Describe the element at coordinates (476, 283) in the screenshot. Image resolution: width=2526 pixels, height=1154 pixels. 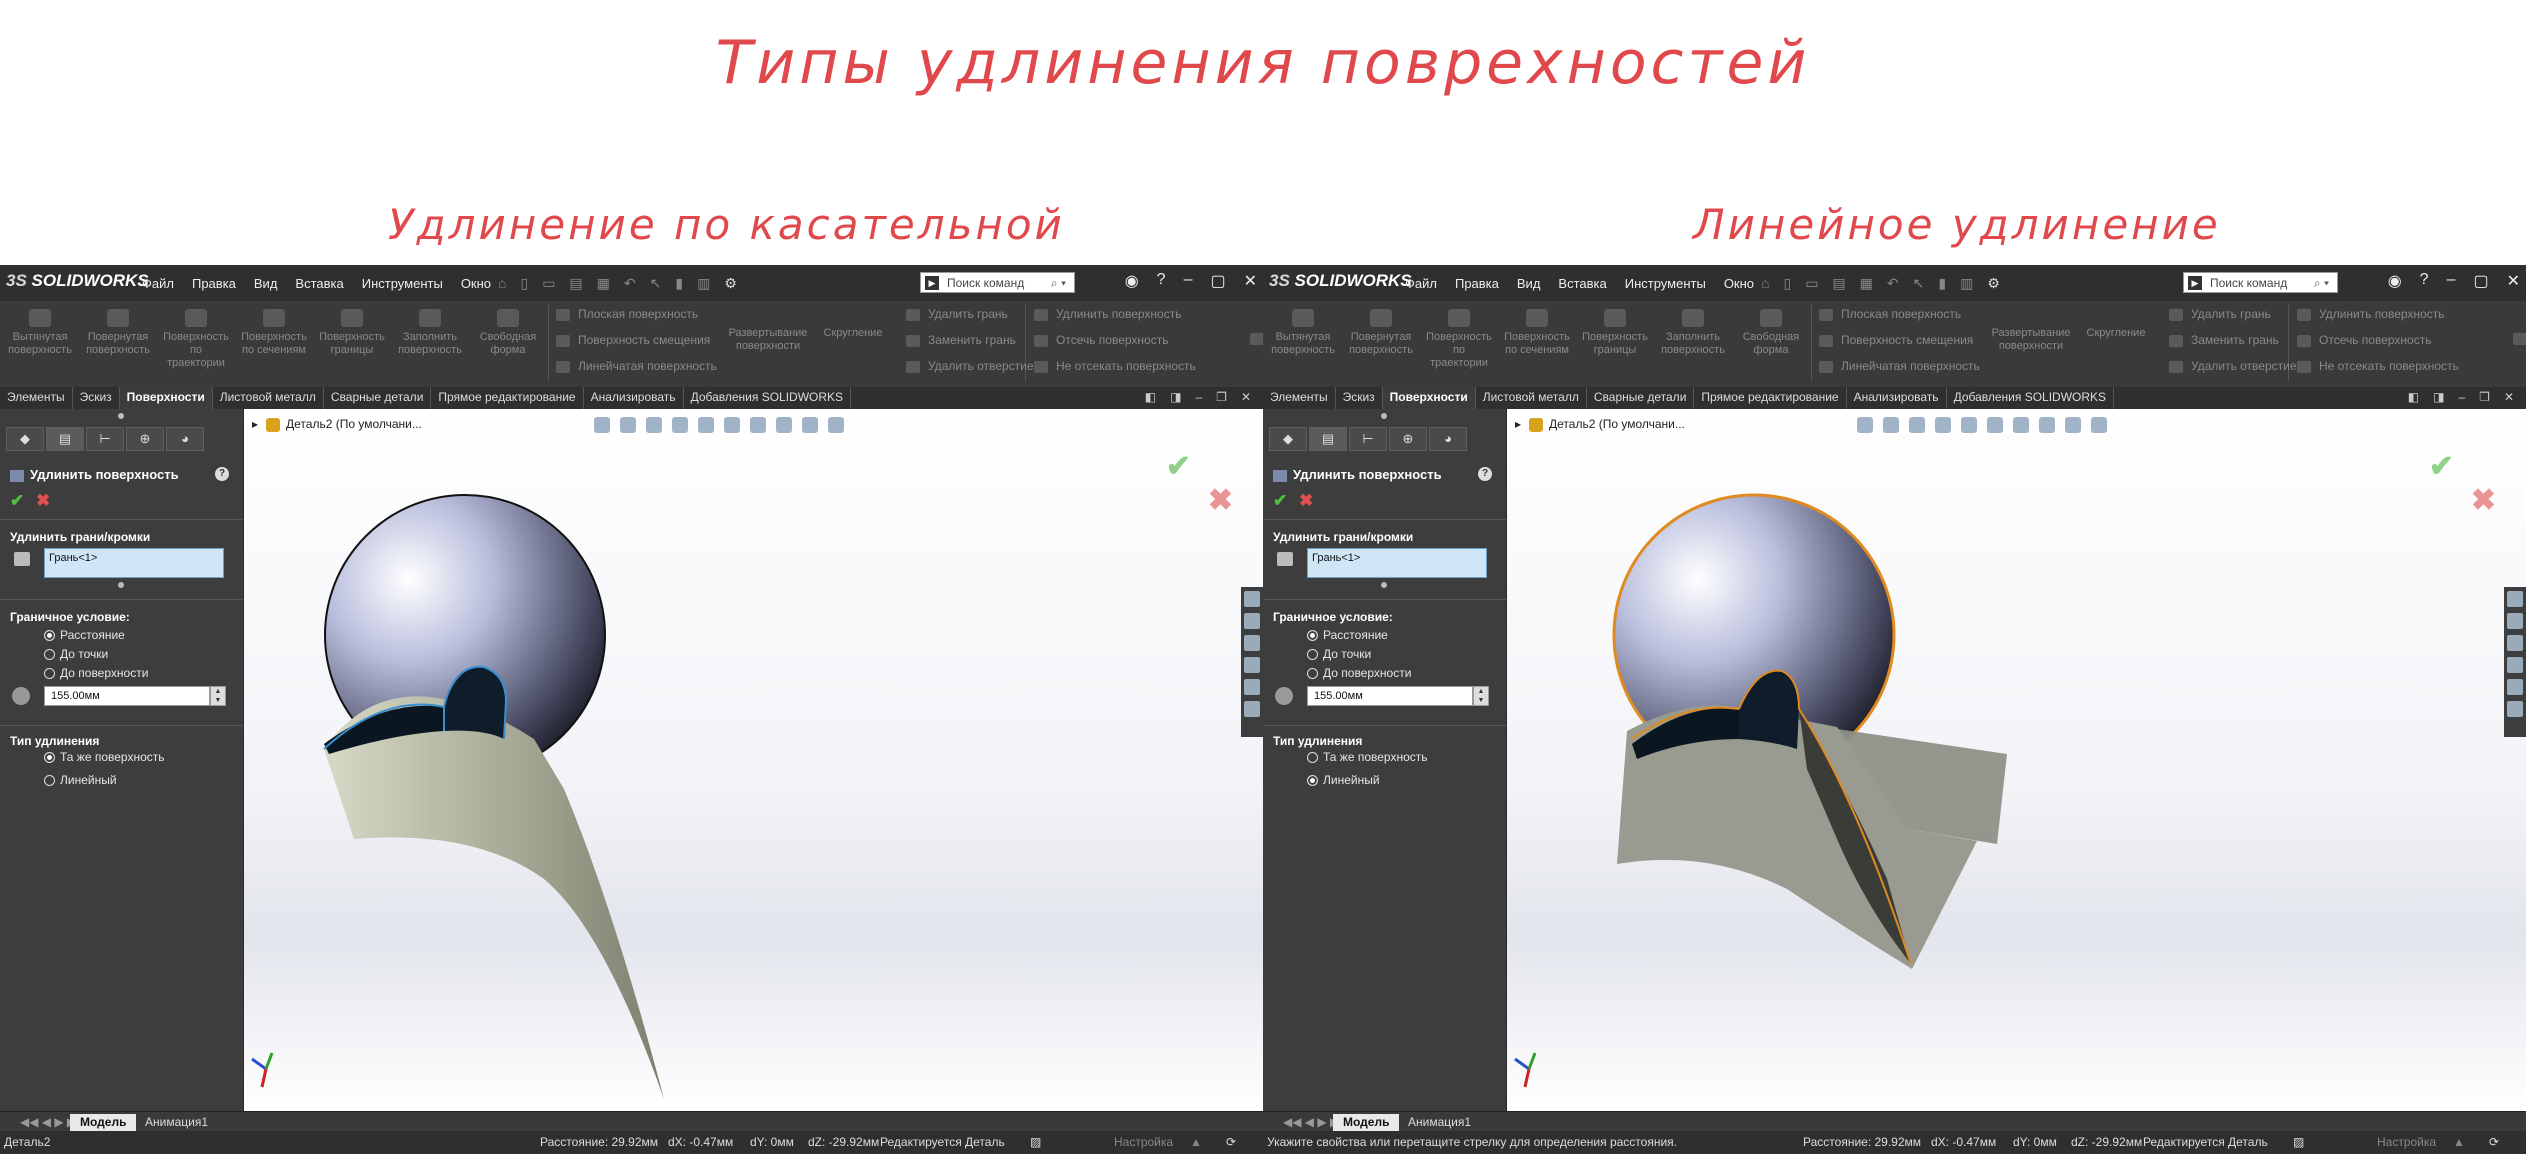
I see `menu-item-5: Окно` at that location.